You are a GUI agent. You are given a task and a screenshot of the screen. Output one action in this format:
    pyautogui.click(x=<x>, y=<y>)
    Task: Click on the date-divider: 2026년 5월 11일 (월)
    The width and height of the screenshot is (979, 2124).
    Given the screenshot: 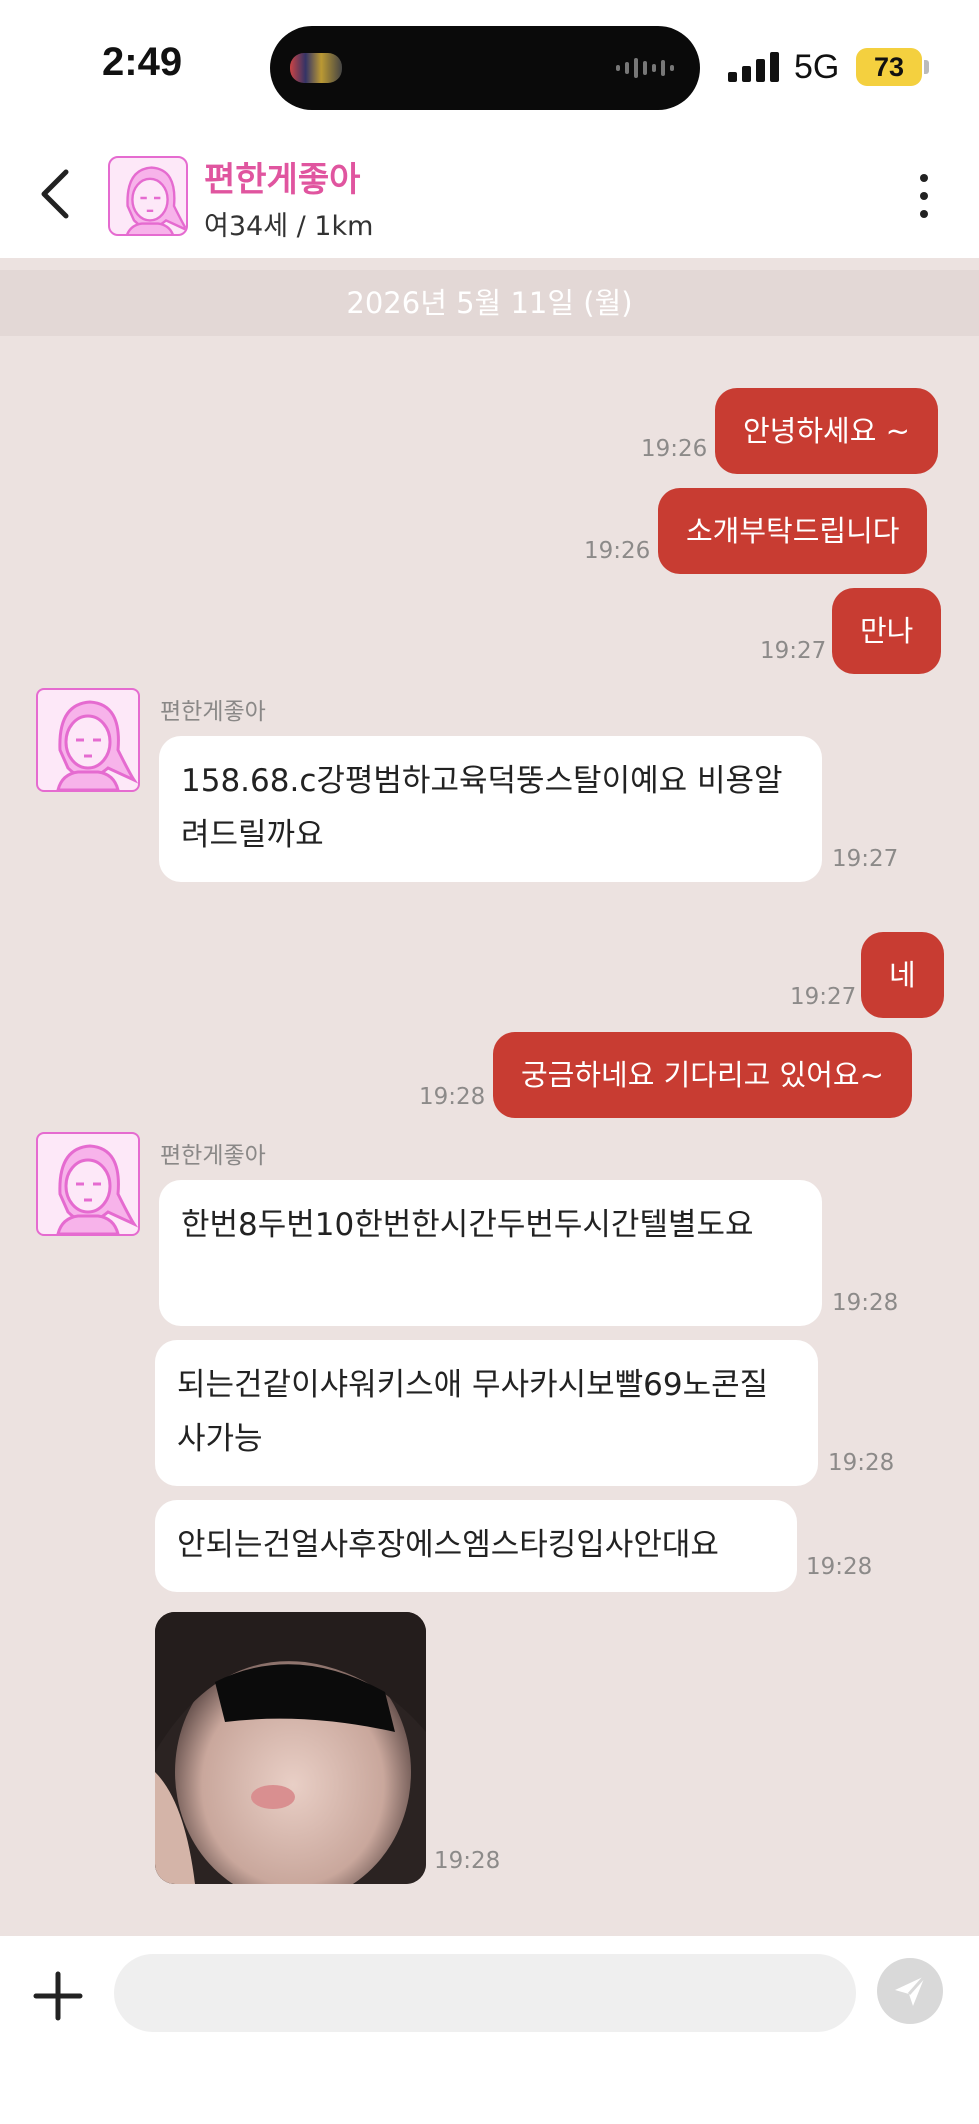 What is the action you would take?
    pyautogui.click(x=489, y=303)
    